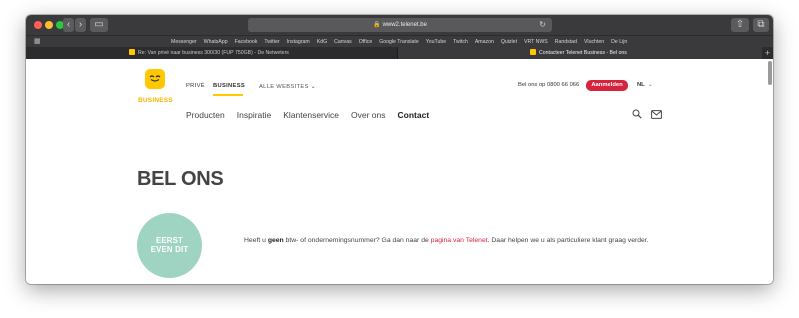 Image resolution: width=799 pixels, height=318 pixels. I want to click on tab-title: Contacteer Telenet Business - Bel ons, so click(583, 53).